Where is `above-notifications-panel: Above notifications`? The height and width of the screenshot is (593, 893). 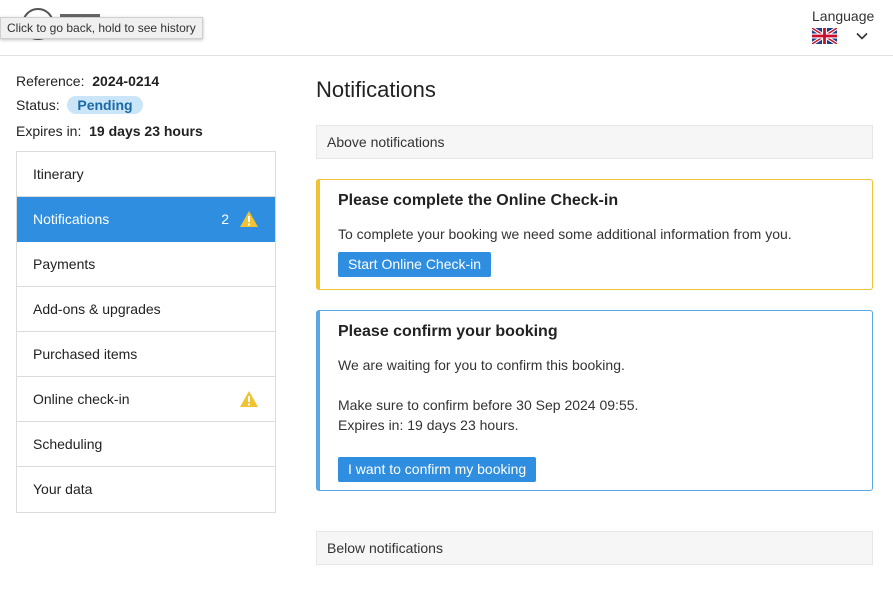 above-notifications-panel: Above notifications is located at coordinates (594, 142).